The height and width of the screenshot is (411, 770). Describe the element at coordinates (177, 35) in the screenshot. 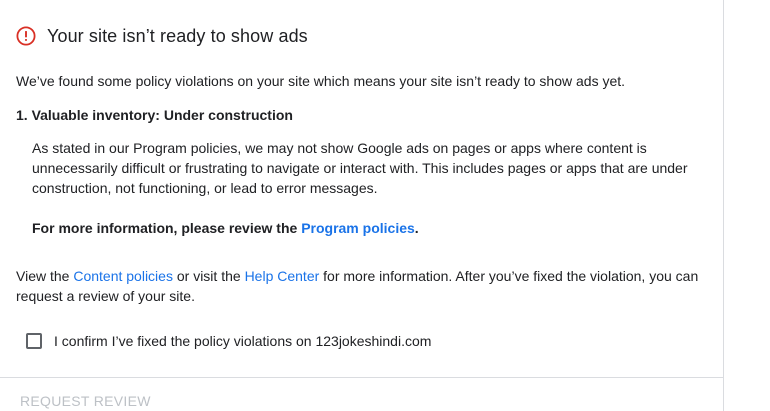

I see `page-title: Your site isn’t ready to show ads` at that location.